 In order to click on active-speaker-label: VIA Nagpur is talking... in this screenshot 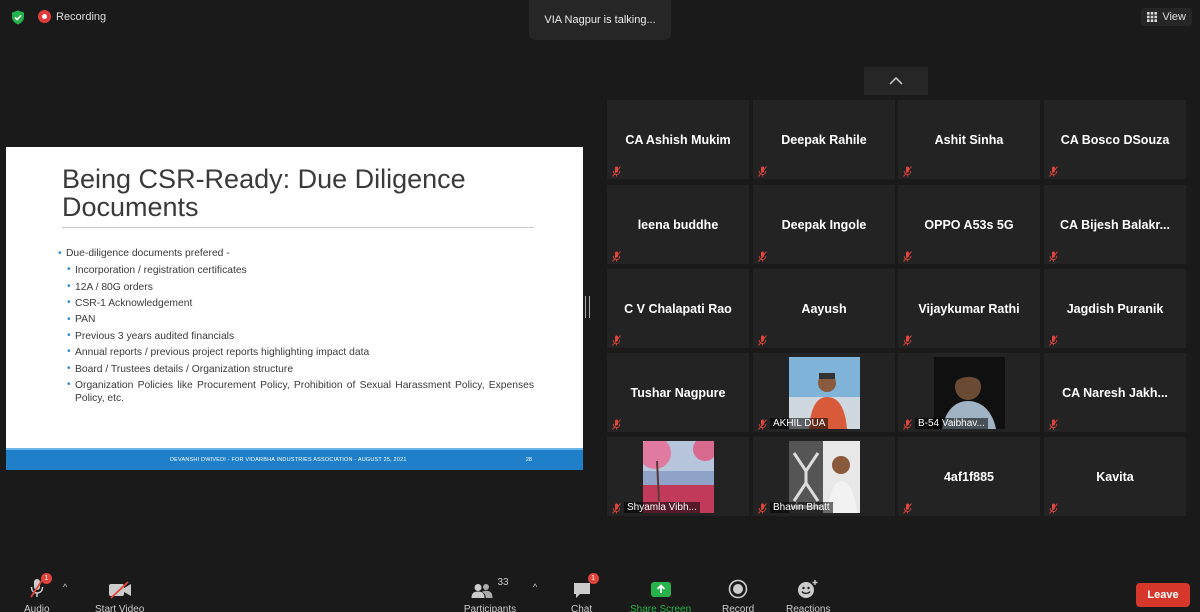, I will do `click(600, 20)`.